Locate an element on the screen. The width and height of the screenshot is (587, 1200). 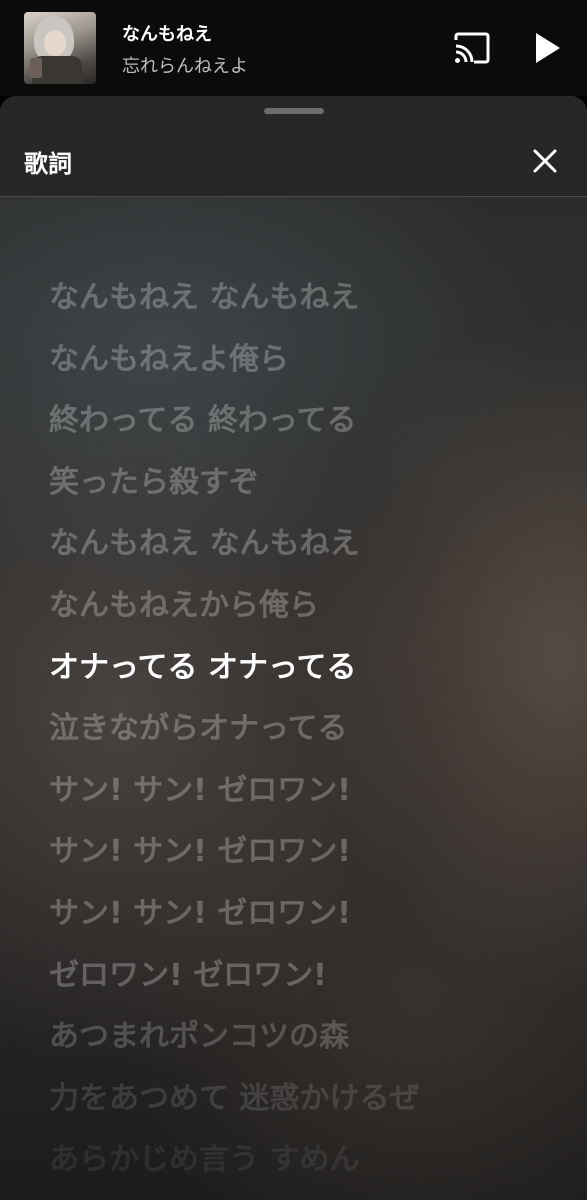
mini-player: なんもねえ 忘れらんねえよ is located at coordinates (293, 48).